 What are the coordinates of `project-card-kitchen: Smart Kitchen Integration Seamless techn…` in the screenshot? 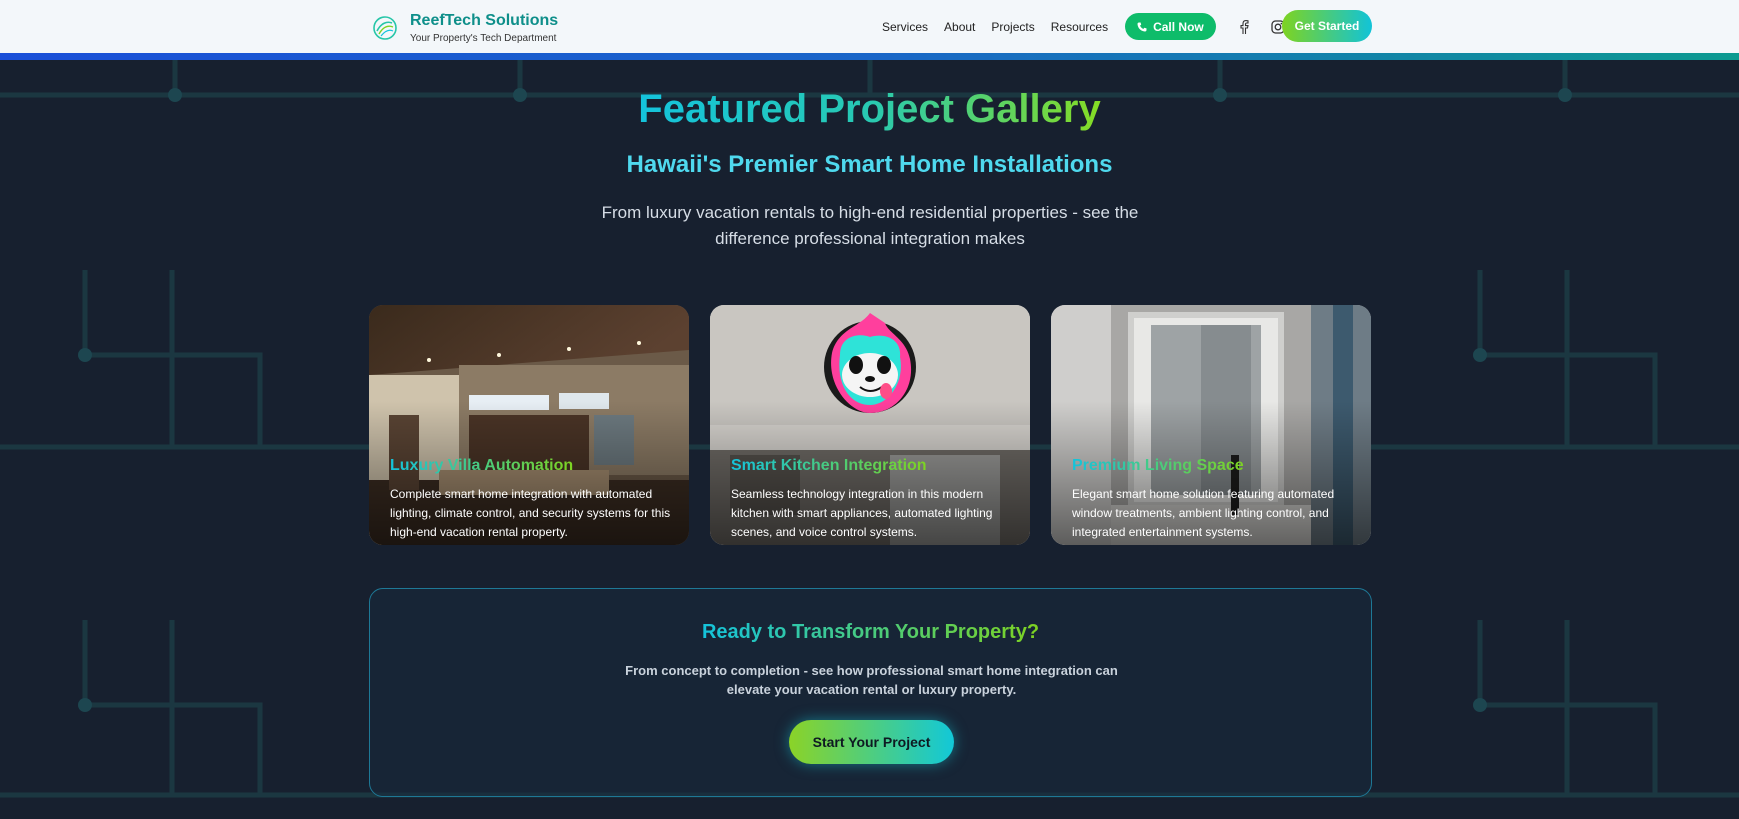 It's located at (870, 425).